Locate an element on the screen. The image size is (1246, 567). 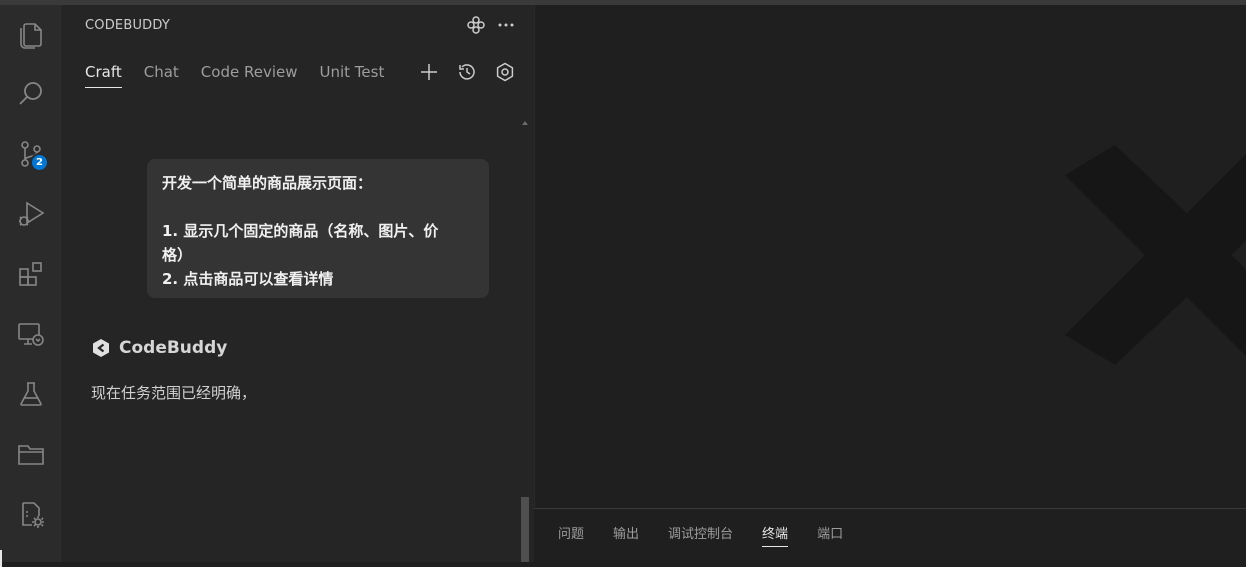
activity-search is located at coordinates (30, 94).